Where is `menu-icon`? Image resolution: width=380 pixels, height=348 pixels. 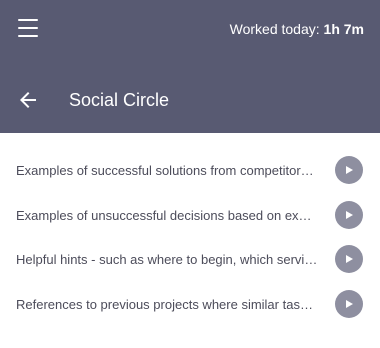 menu-icon is located at coordinates (29, 28).